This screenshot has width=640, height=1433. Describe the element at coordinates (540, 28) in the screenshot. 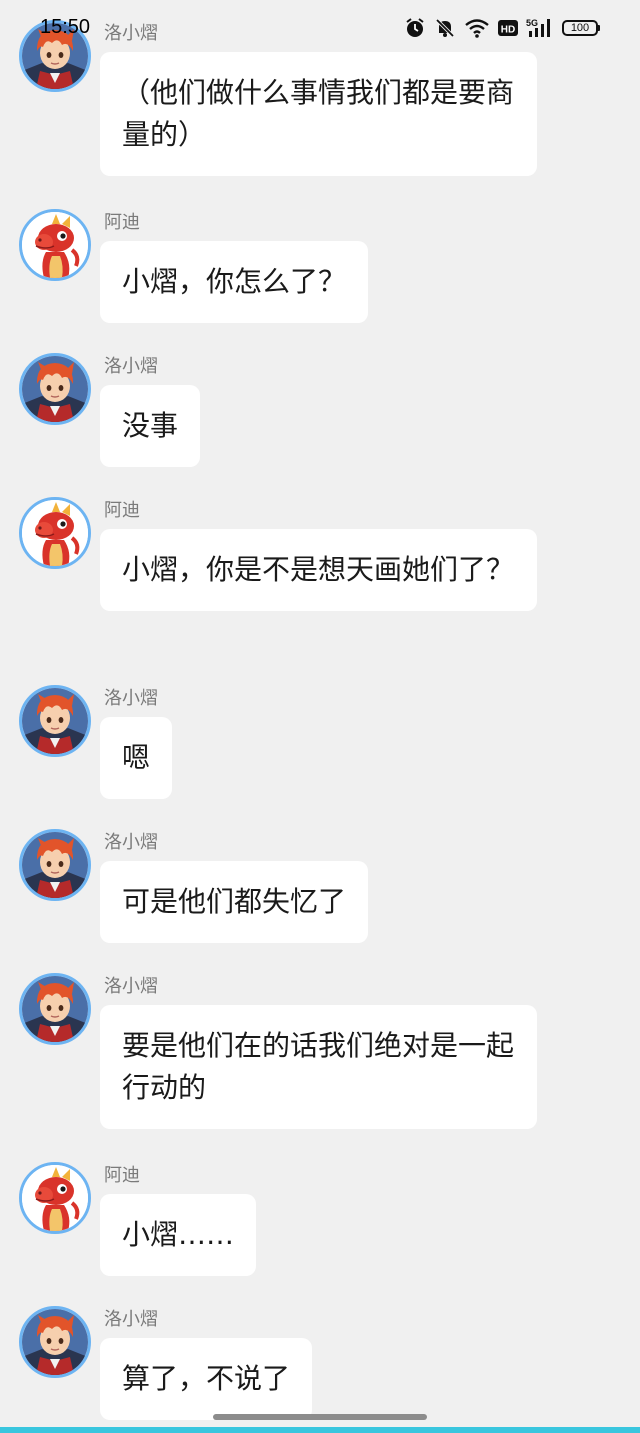

I see `cellular-signal-icon: 5G` at that location.